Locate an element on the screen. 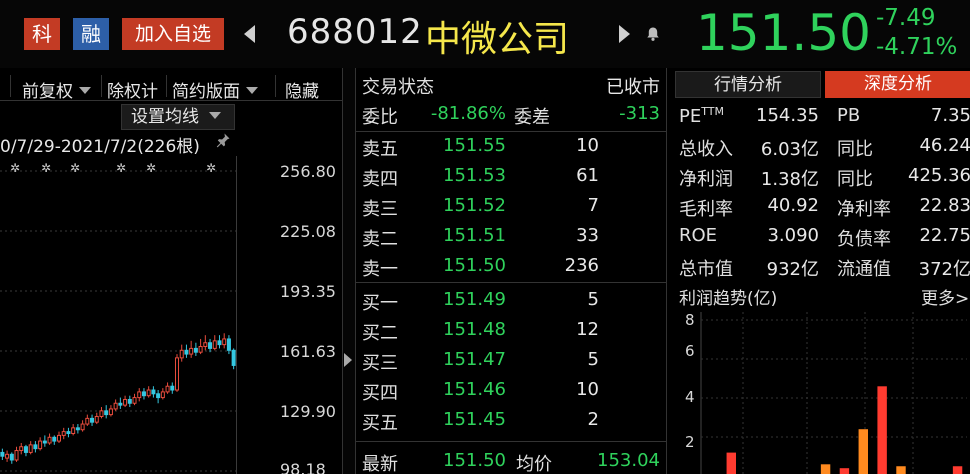 The height and width of the screenshot is (474, 970). bid-vol: 5 is located at coordinates (593, 359).